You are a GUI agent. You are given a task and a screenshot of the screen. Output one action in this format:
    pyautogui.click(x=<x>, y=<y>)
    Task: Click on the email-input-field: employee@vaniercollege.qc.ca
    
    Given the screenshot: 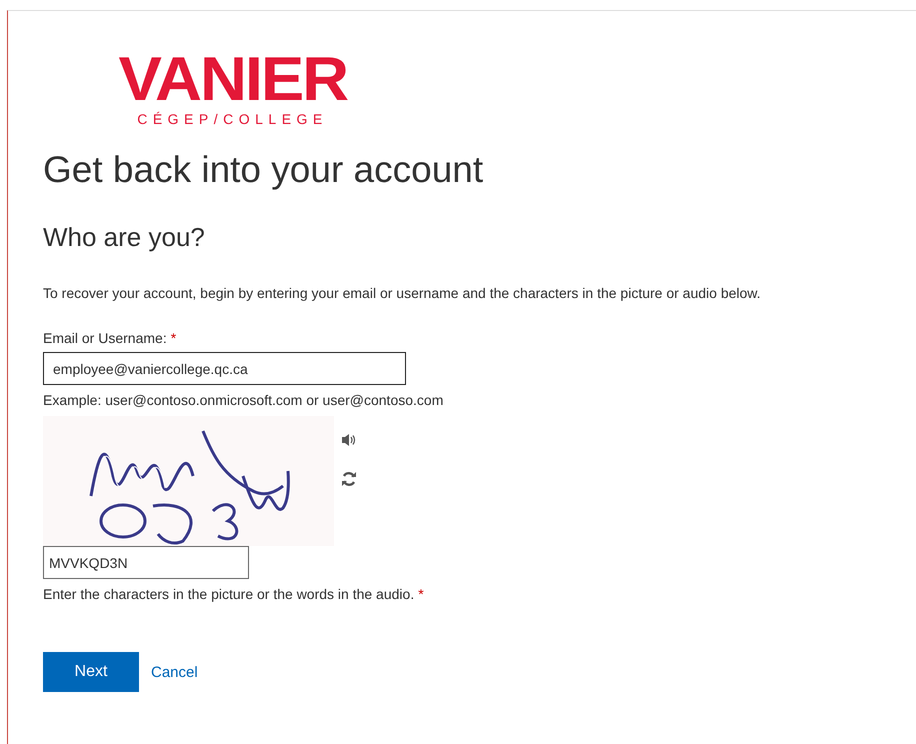 What is the action you would take?
    pyautogui.click(x=224, y=368)
    